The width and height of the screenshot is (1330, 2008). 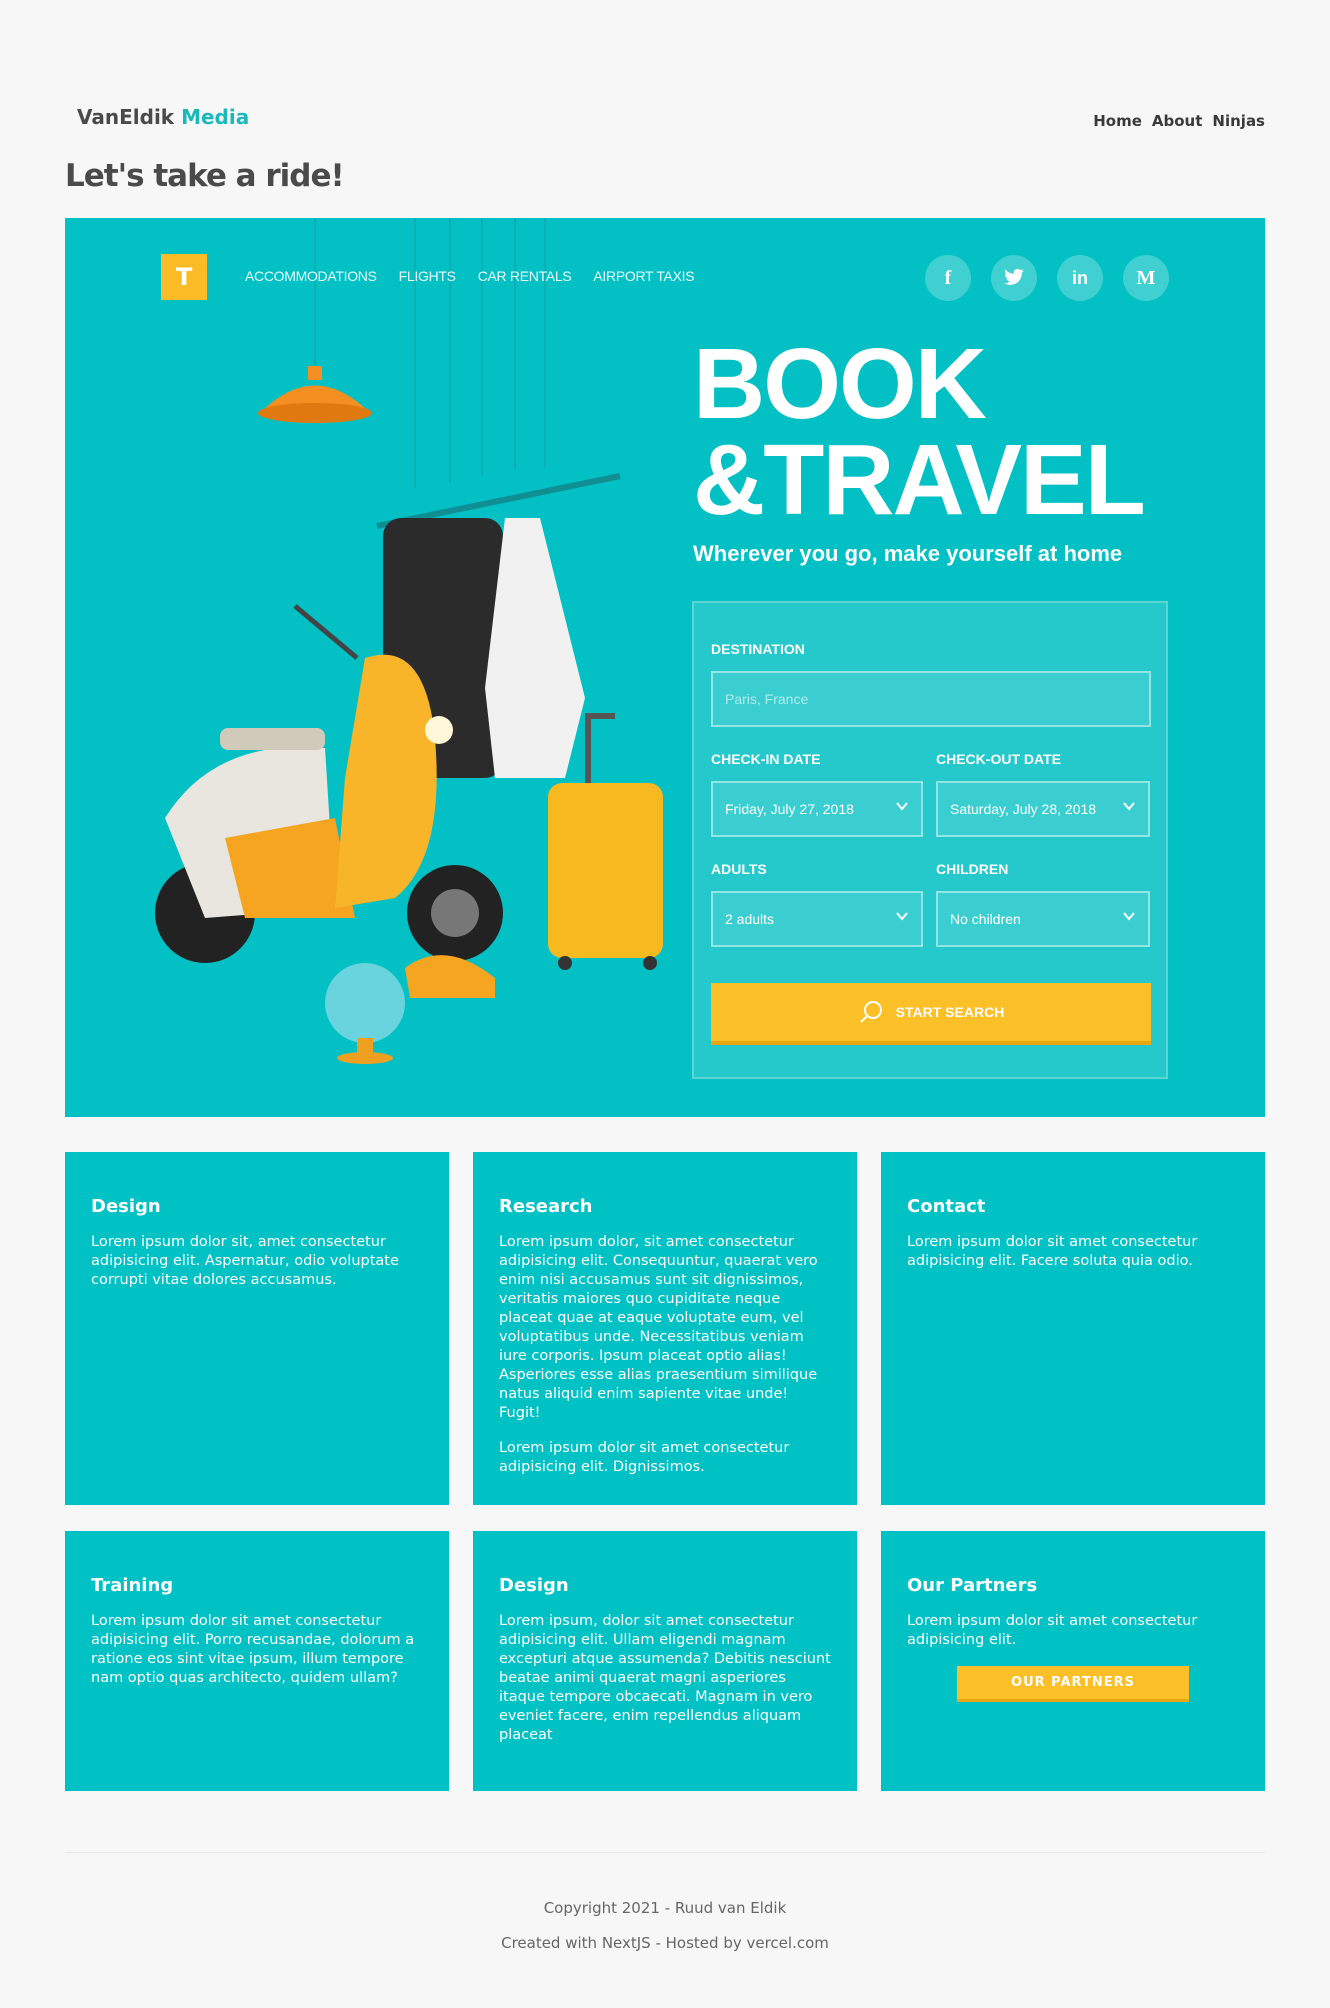 I want to click on destination-input: Paris, France, so click(x=931, y=699).